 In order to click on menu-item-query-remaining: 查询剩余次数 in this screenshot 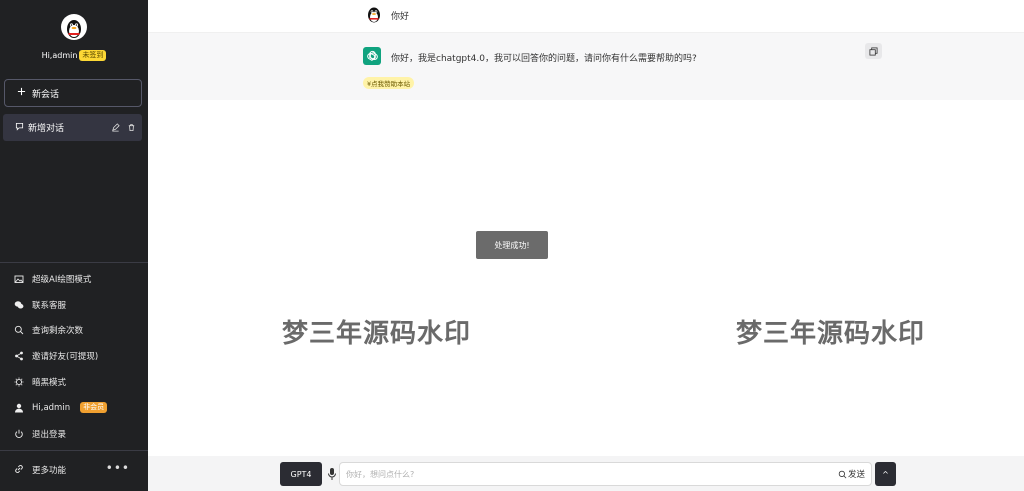, I will do `click(74, 331)`.